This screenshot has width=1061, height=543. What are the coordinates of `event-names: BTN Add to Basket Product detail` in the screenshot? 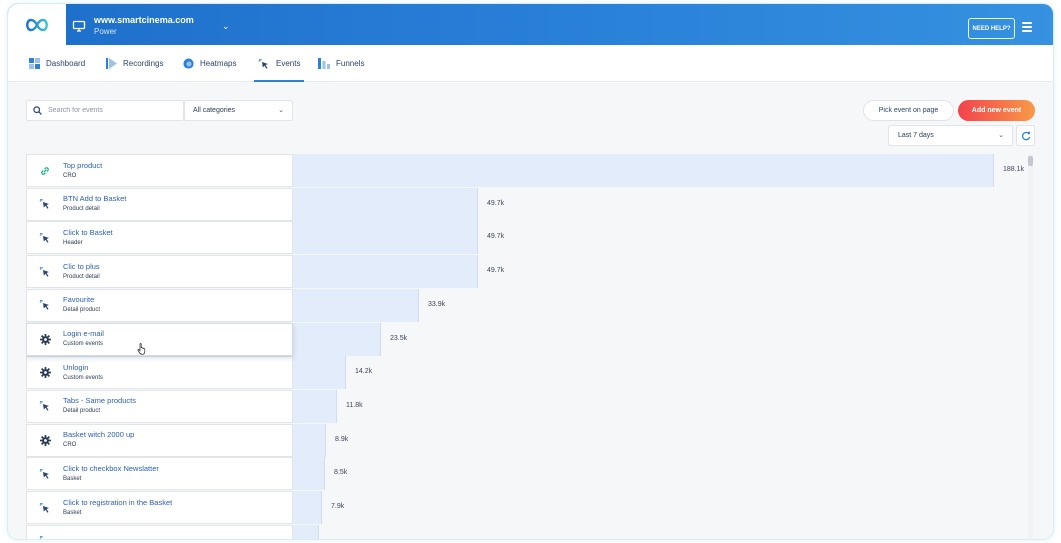 It's located at (94, 204).